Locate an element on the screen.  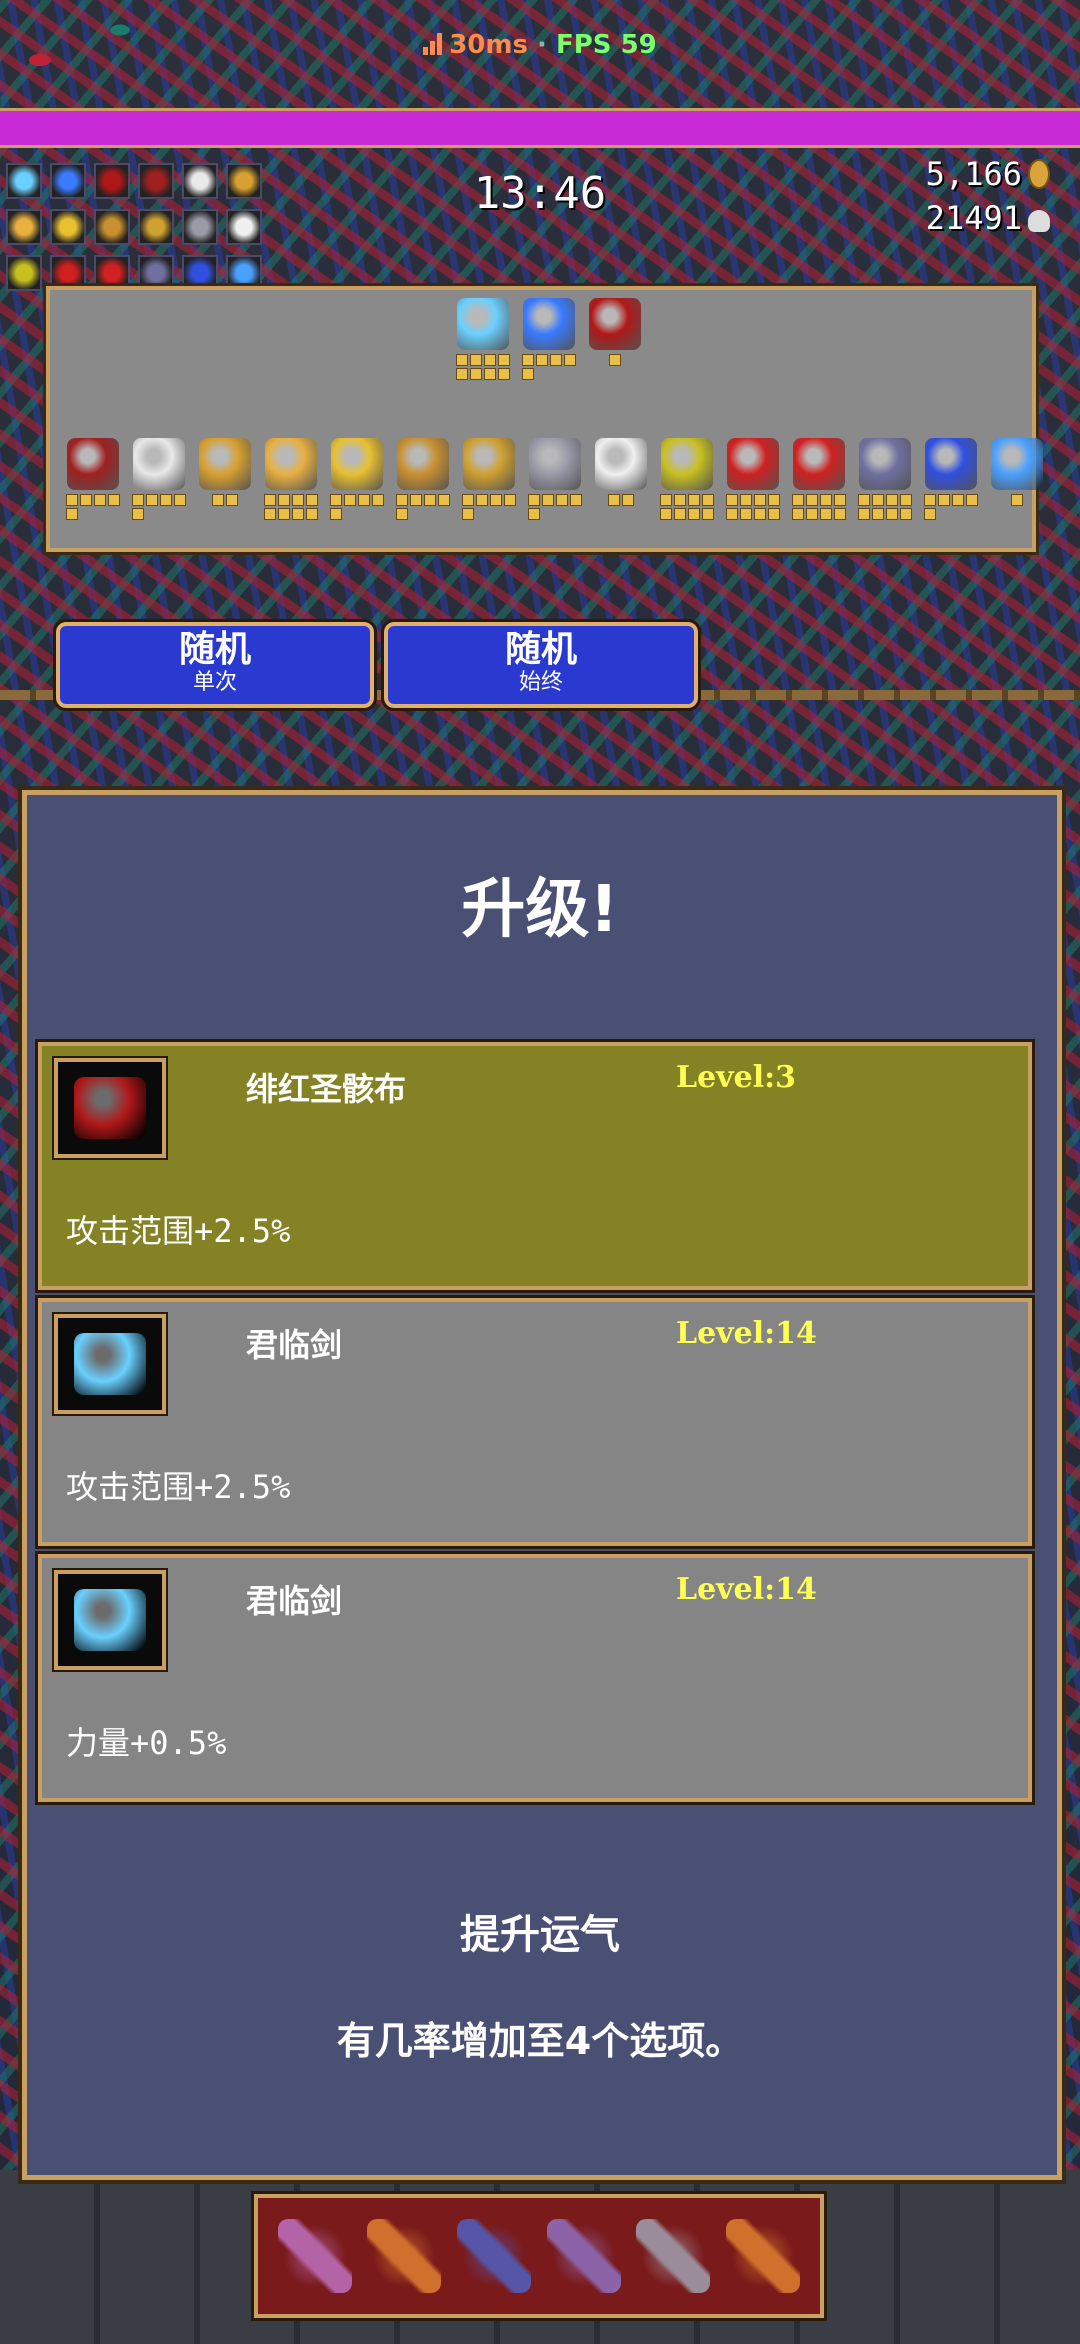
pickaxe-icon is located at coordinates (494, 2256).